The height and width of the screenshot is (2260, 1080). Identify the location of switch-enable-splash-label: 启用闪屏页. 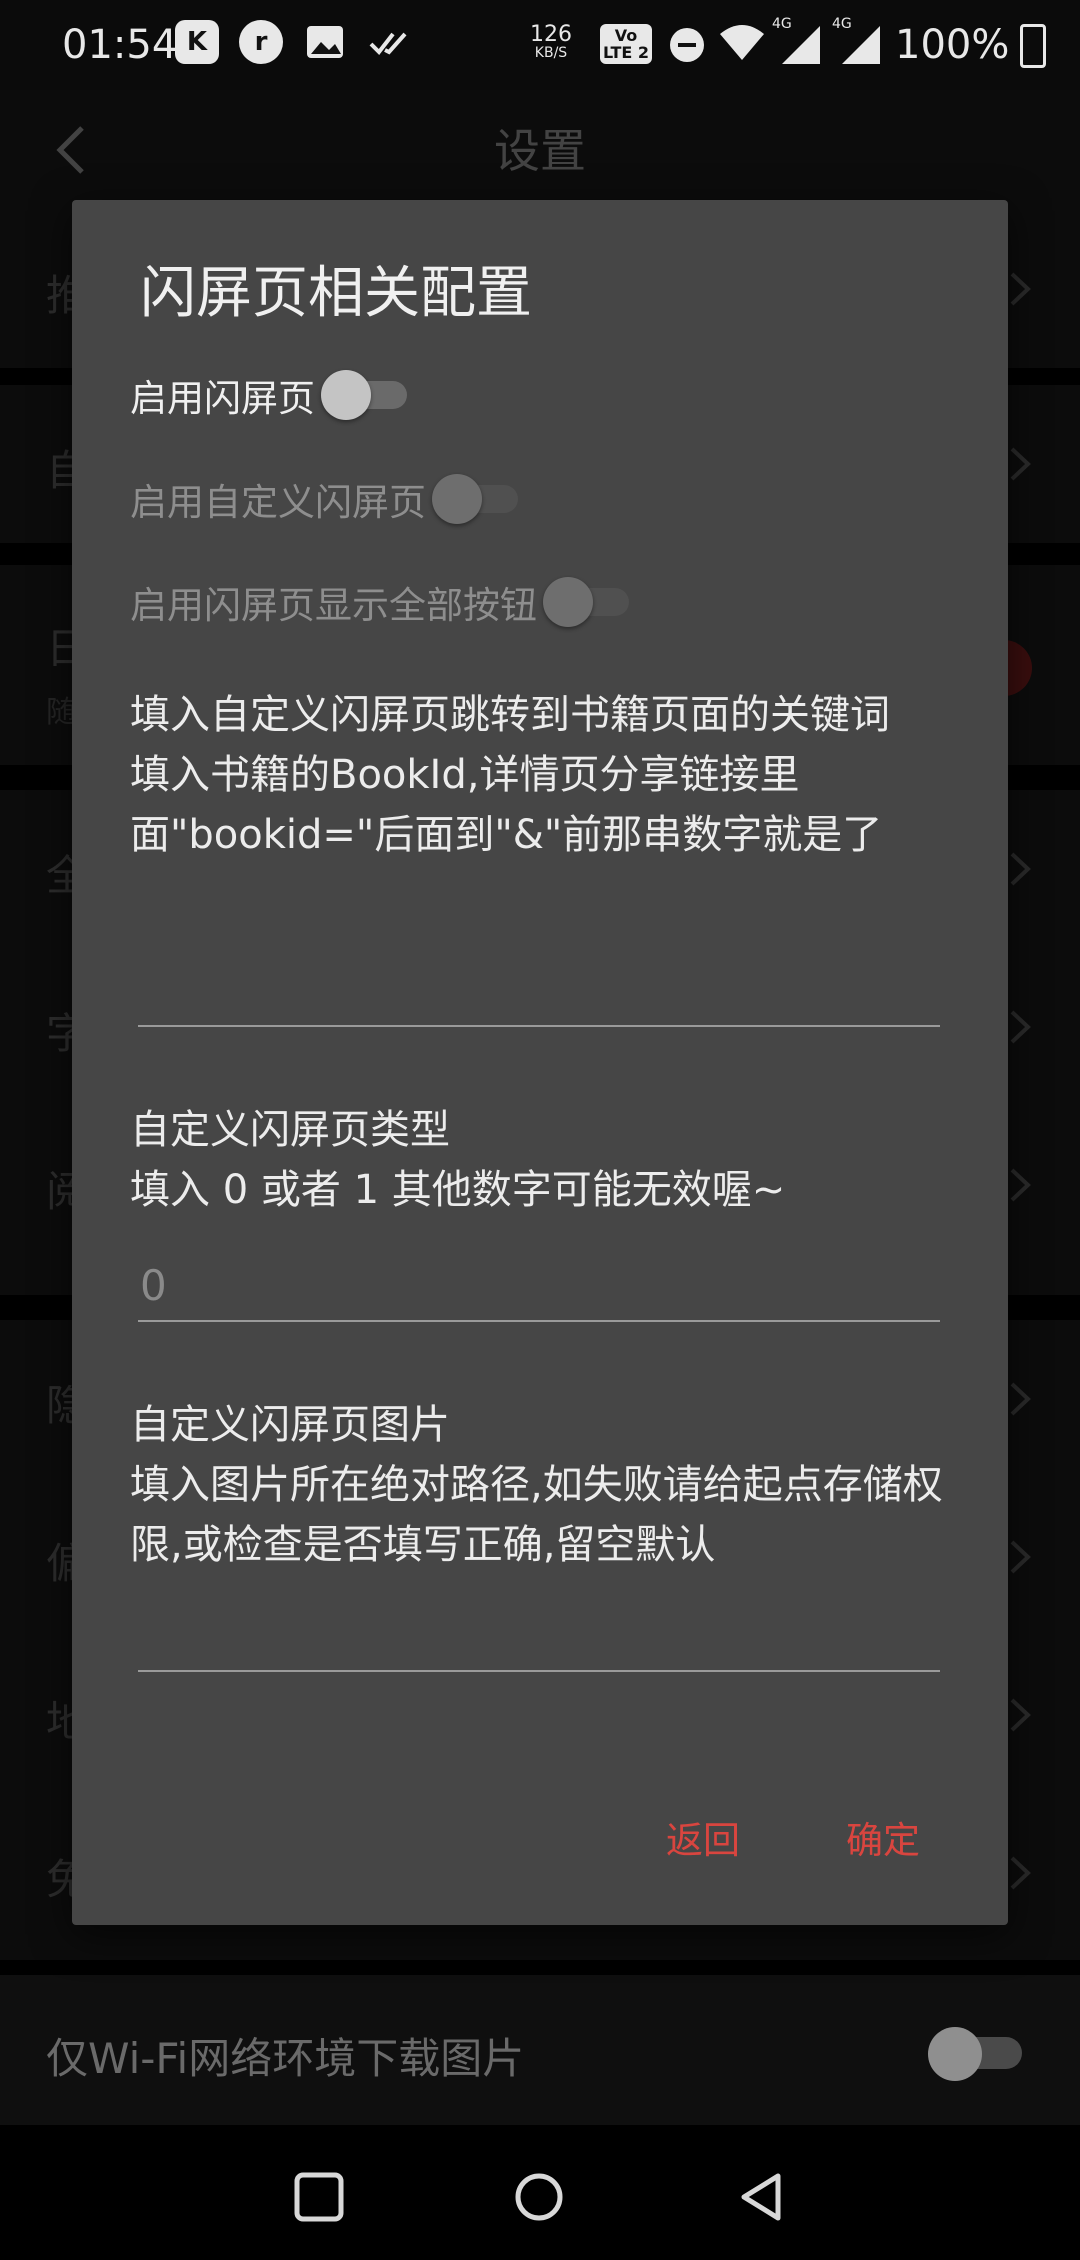
(222, 398).